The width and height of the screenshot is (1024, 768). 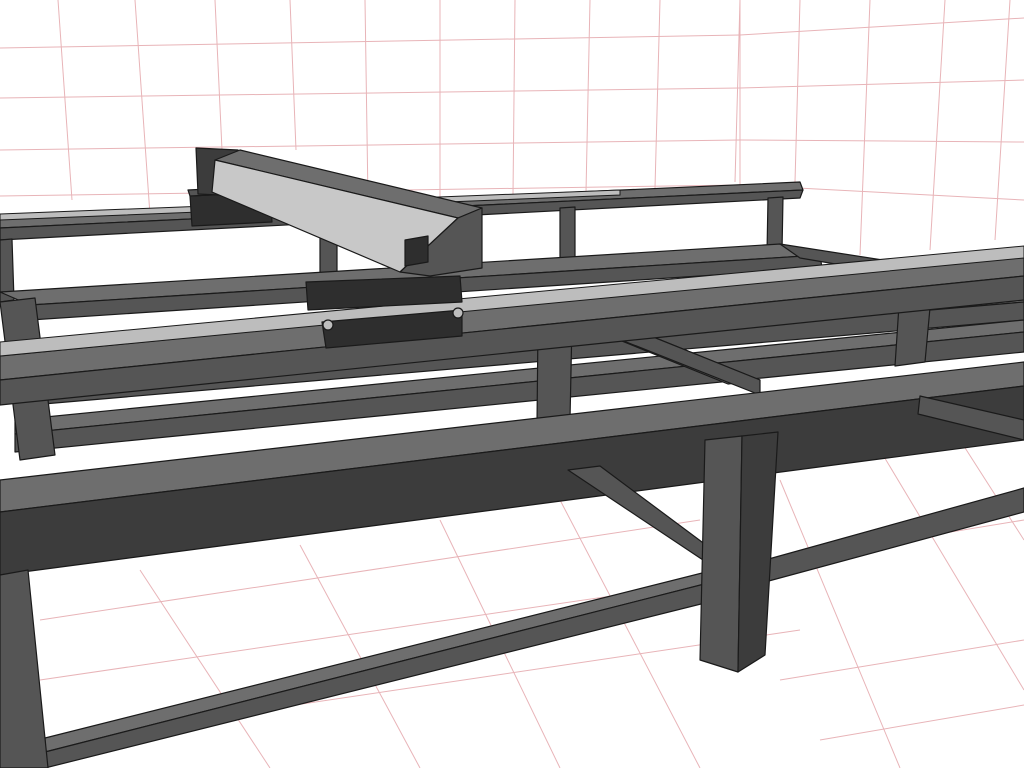 I want to click on carriage-wheel-left, so click(x=328, y=325).